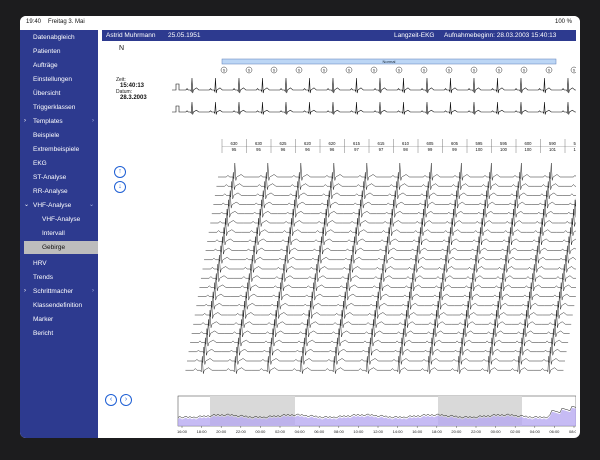 The image size is (600, 460). What do you see at coordinates (52, 205) in the screenshot?
I see `sidebar-item-label: VHF-Analyse` at bounding box center [52, 205].